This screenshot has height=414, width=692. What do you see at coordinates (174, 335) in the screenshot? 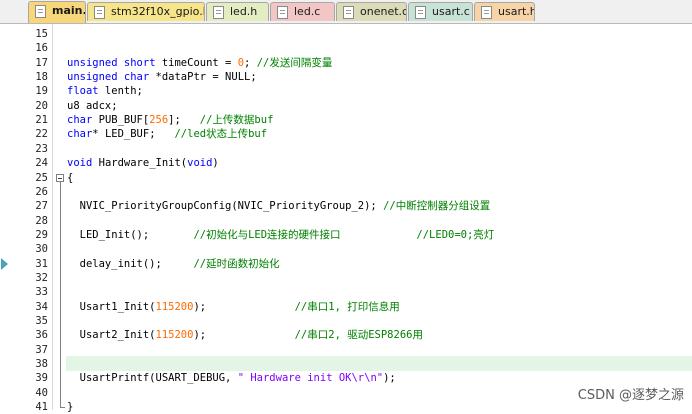
I see `code-number: 115200` at bounding box center [174, 335].